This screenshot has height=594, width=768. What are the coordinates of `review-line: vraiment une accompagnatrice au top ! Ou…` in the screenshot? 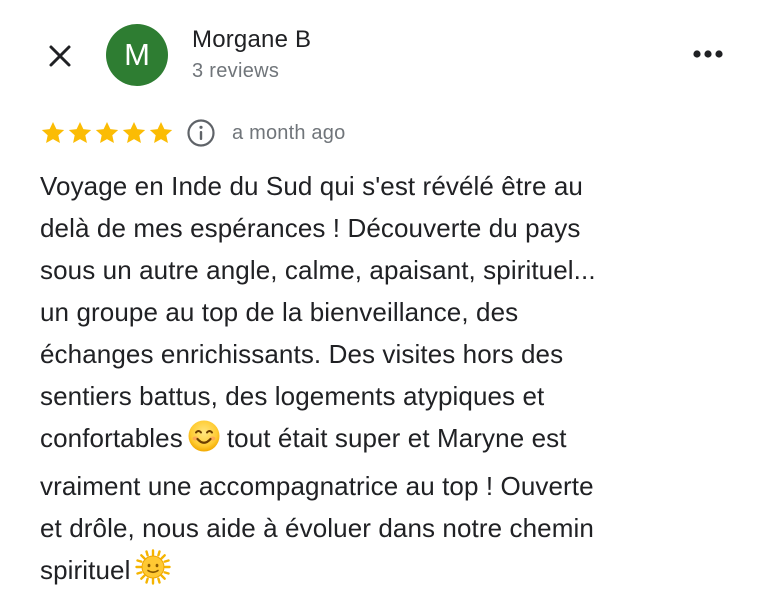 It's located at (317, 486).